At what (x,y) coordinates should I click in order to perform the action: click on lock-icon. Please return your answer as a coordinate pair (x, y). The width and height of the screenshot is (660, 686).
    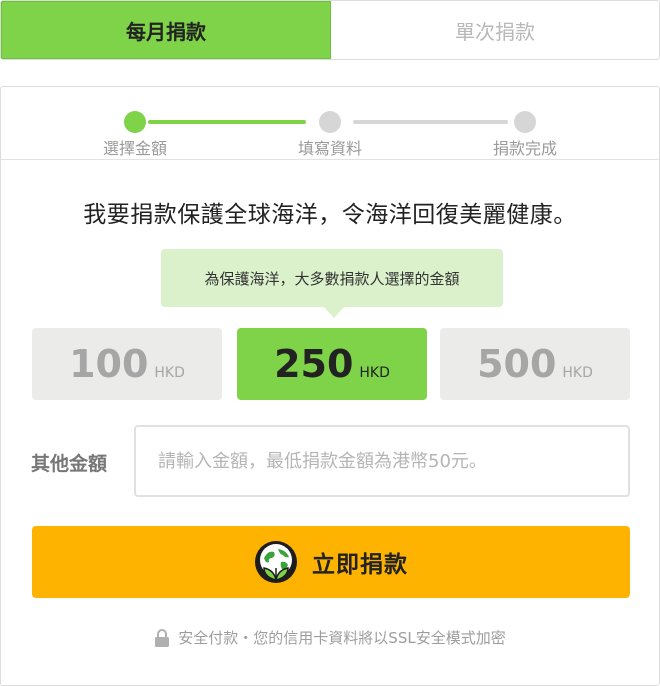
    Looking at the image, I should click on (162, 637).